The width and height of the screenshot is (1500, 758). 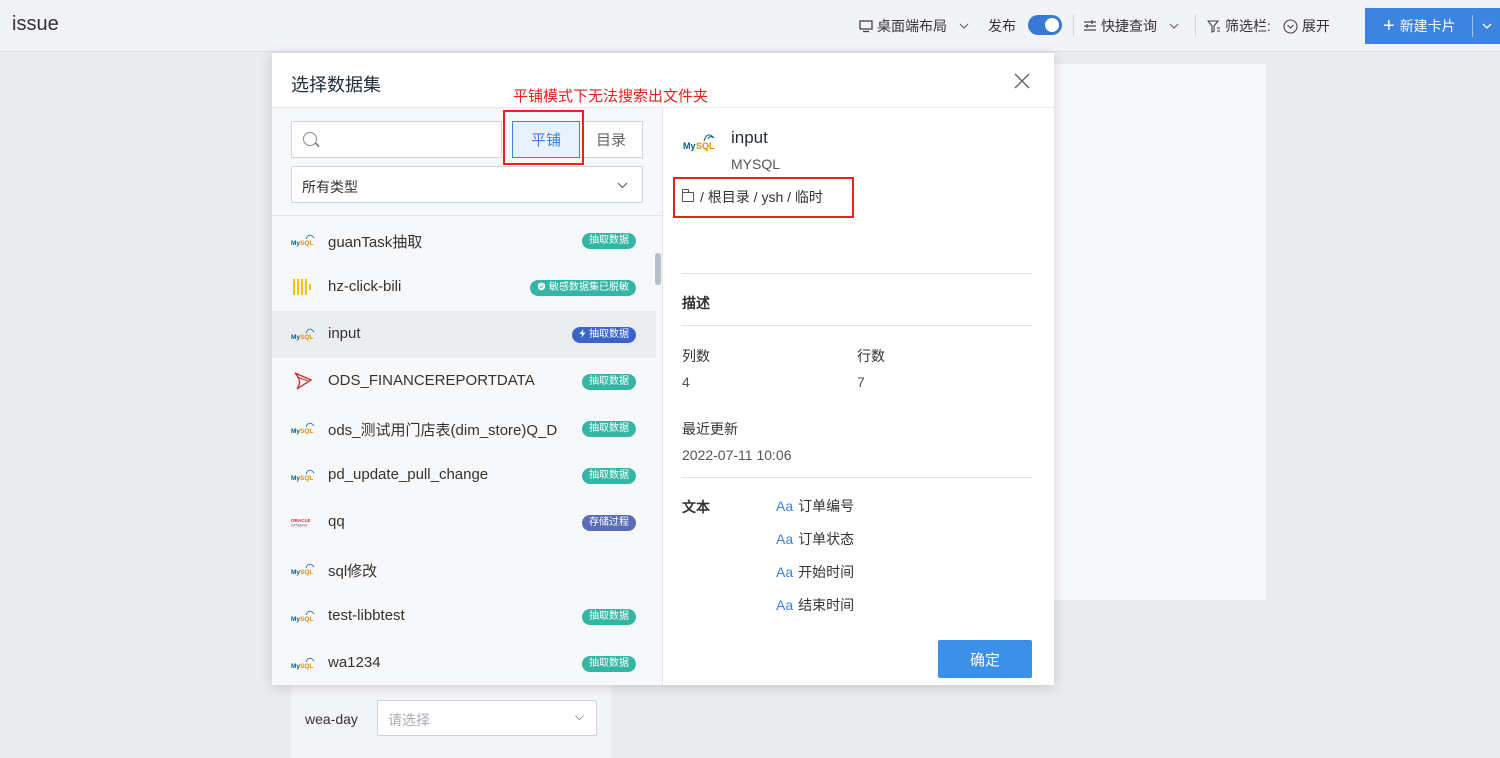 What do you see at coordinates (658, 269) in the screenshot?
I see `list-scrollbar` at bounding box center [658, 269].